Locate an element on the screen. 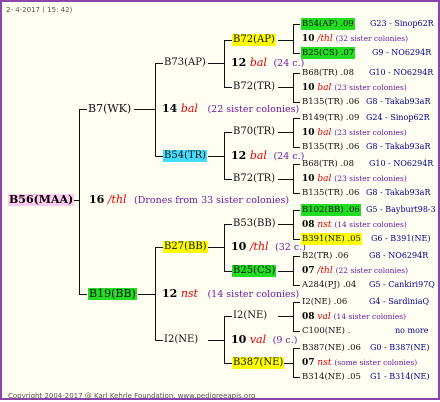  gen4-drone-code: no more is located at coordinates (412, 330).